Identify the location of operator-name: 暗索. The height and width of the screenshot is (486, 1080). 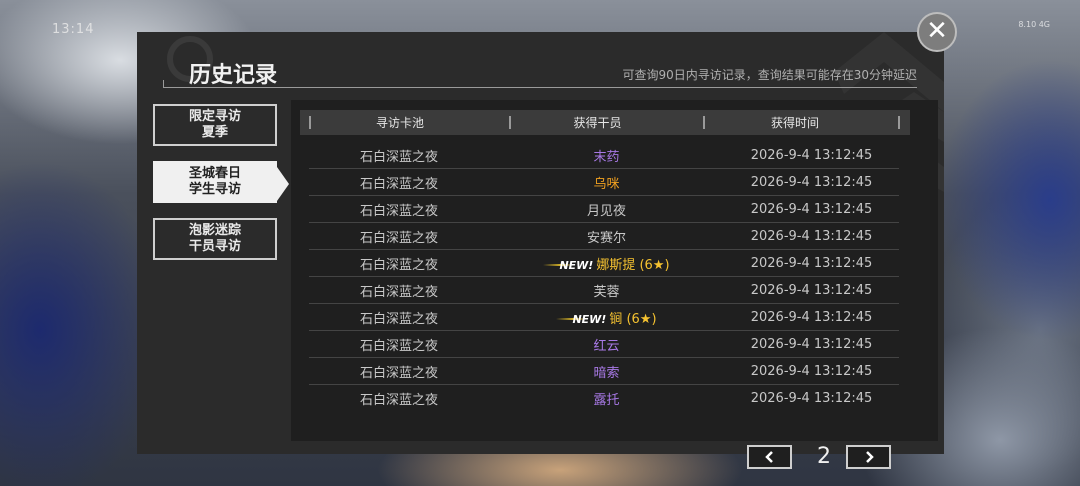
(606, 373).